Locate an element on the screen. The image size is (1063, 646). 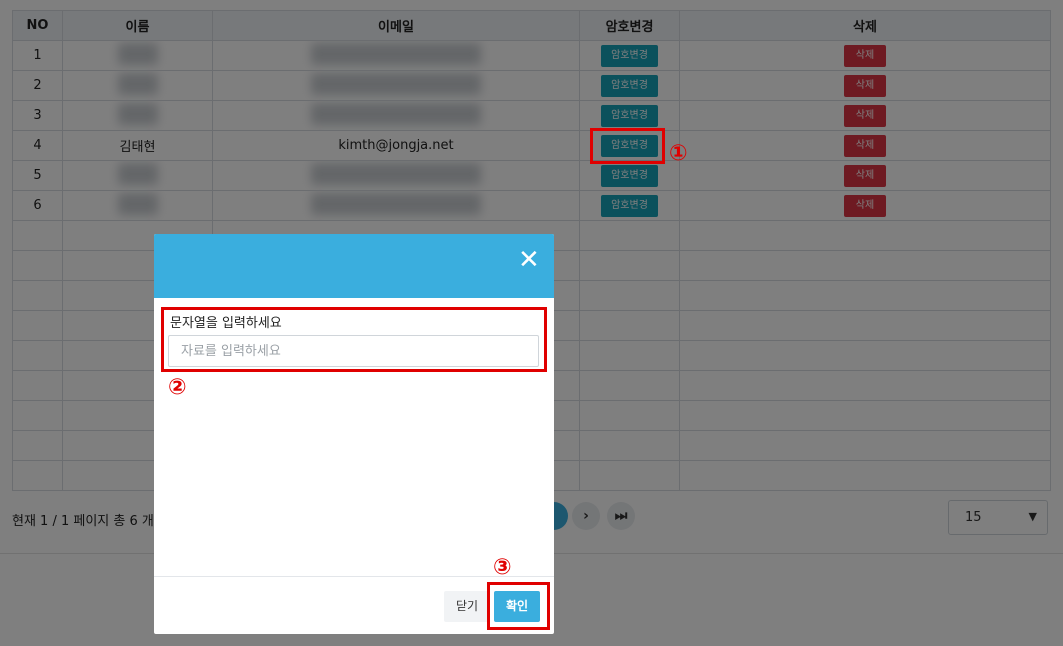
annotation-number-2: ② is located at coordinates (177, 387).